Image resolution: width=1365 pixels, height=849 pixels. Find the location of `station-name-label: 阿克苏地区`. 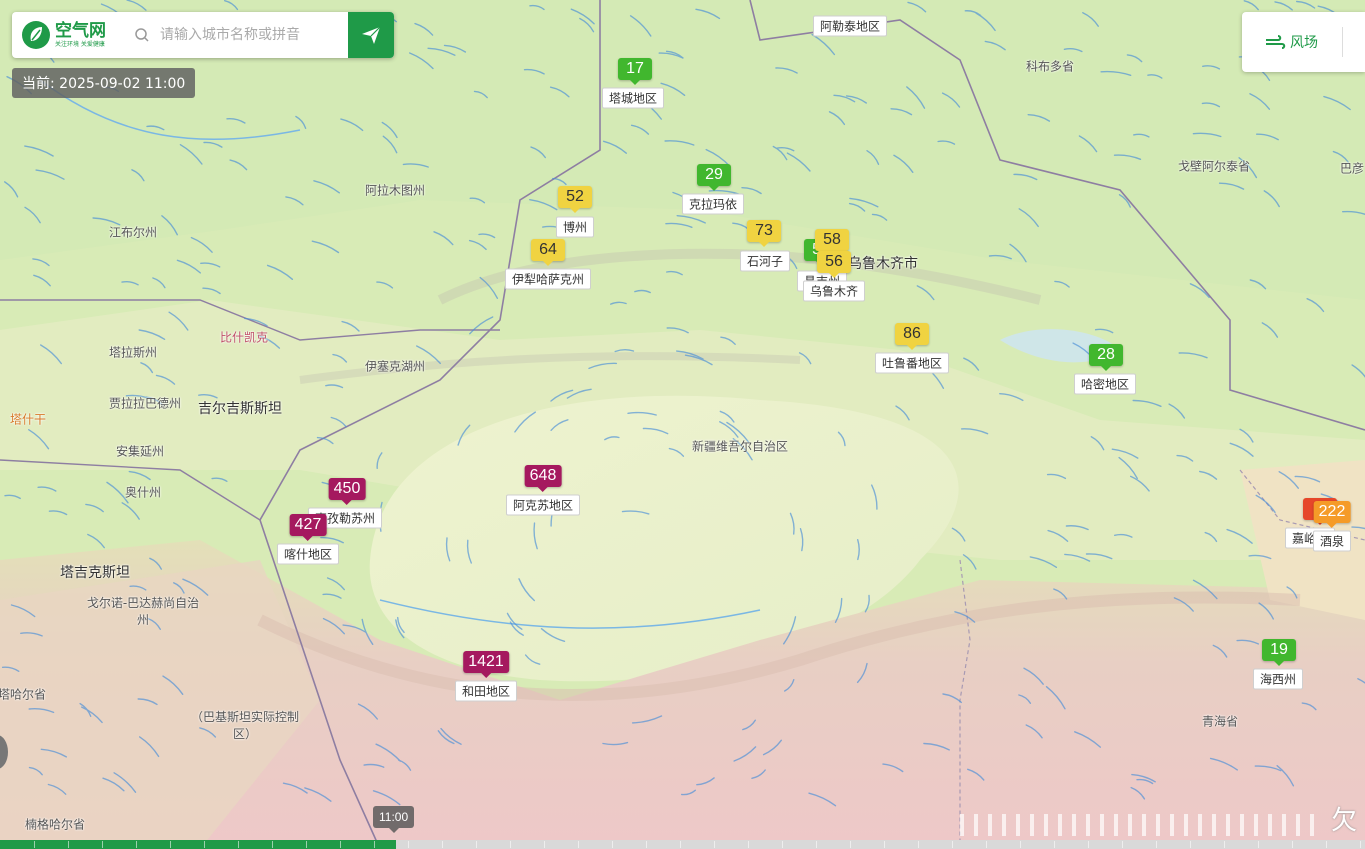

station-name-label: 阿克苏地区 is located at coordinates (543, 505).